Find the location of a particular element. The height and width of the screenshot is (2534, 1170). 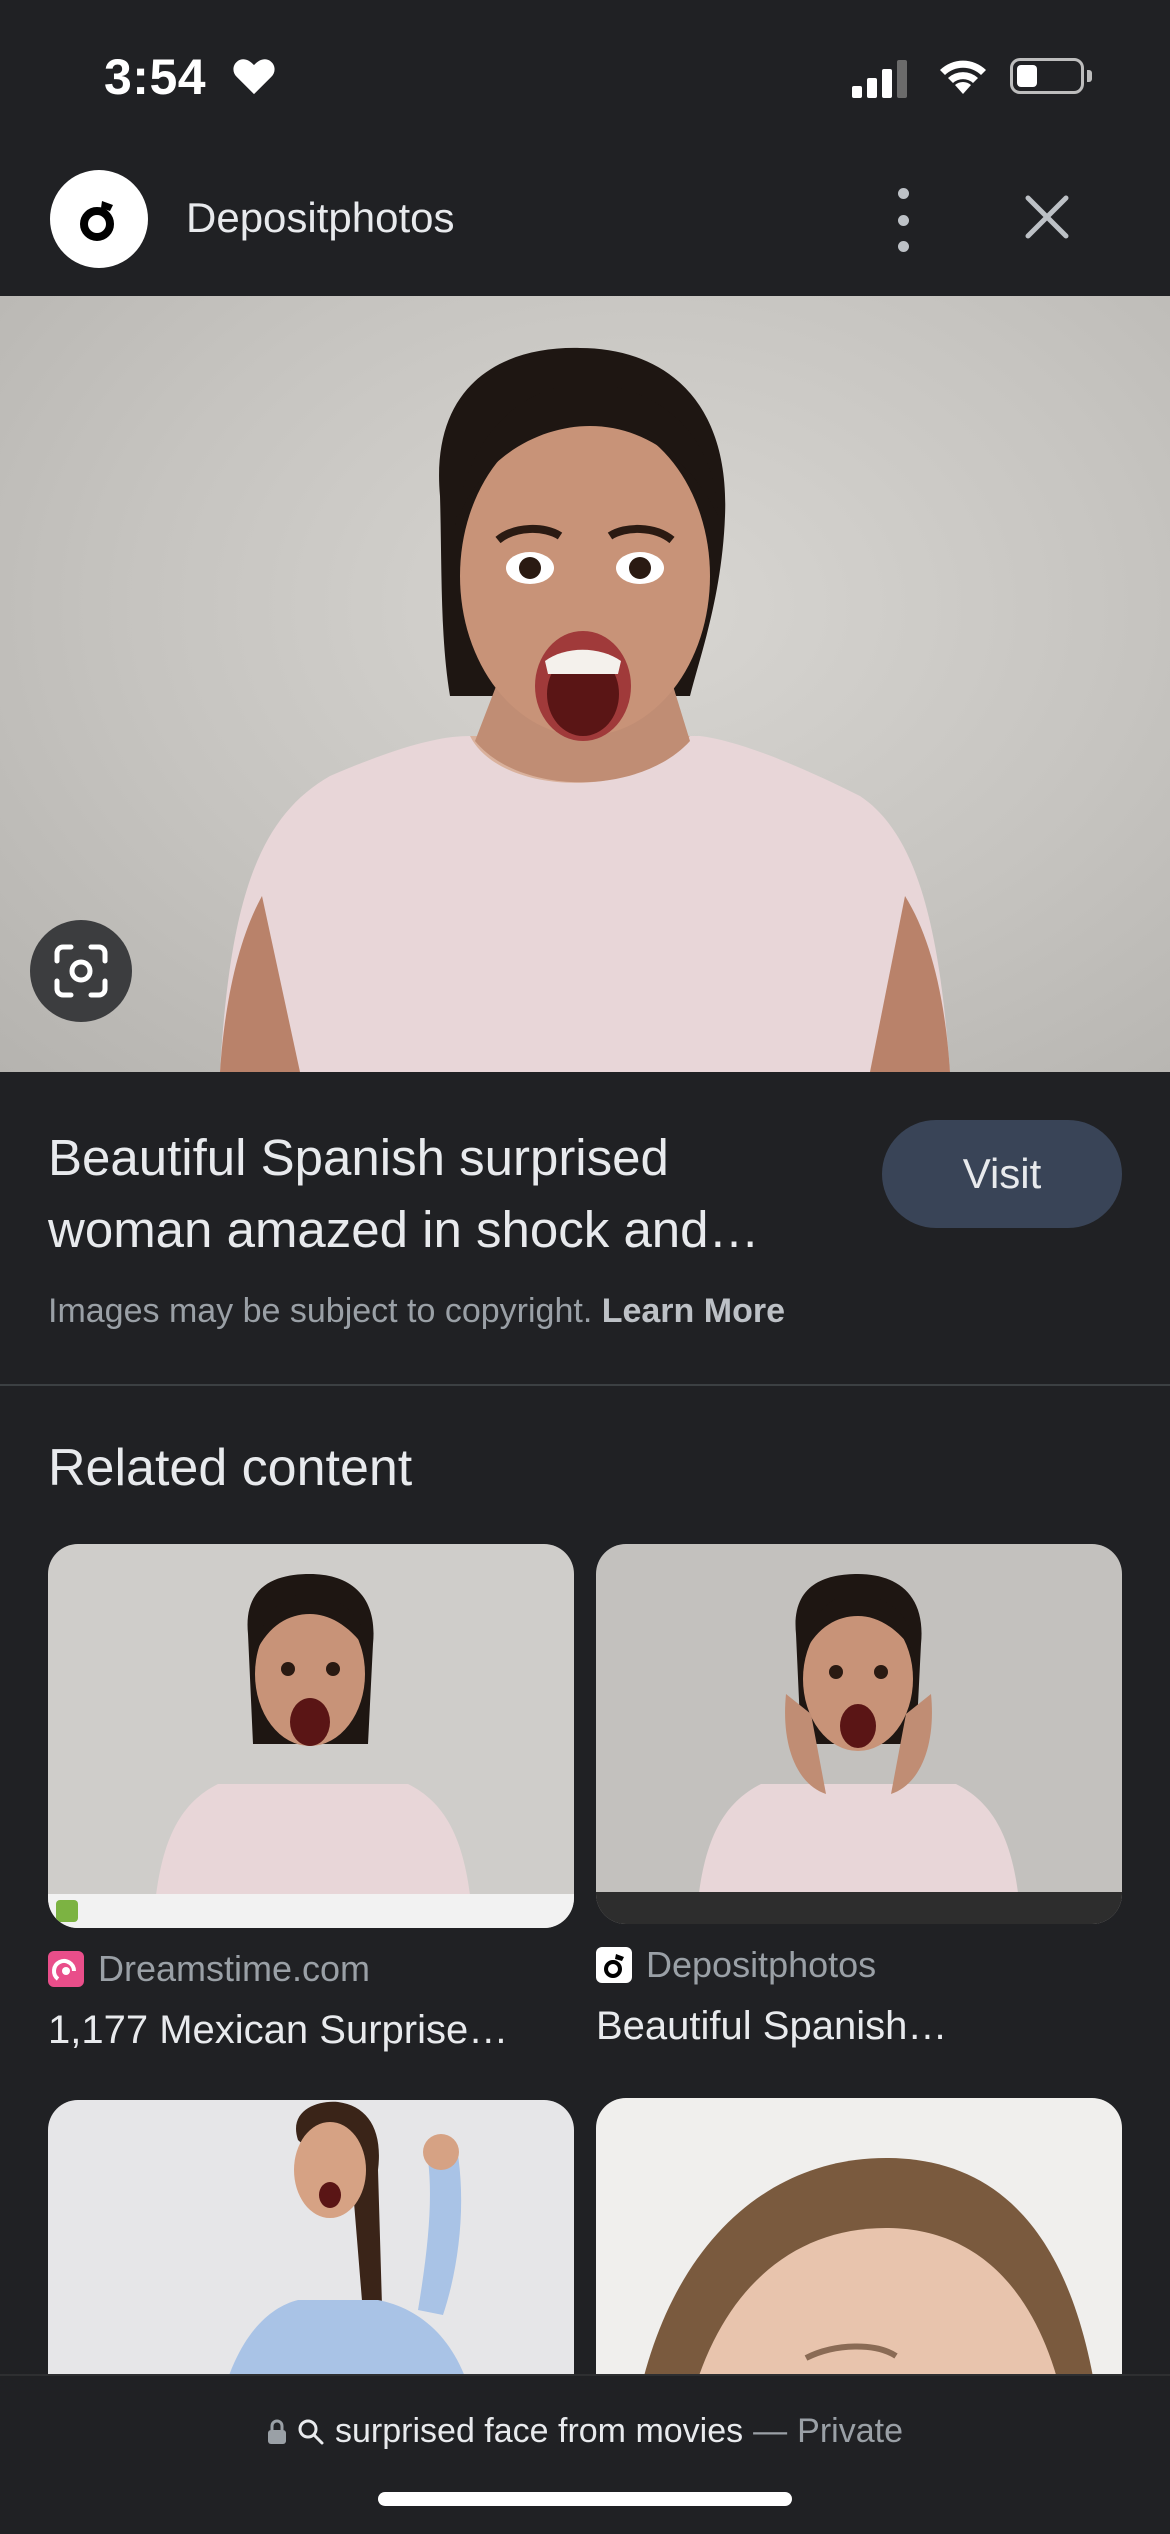

divider is located at coordinates (585, 1385).